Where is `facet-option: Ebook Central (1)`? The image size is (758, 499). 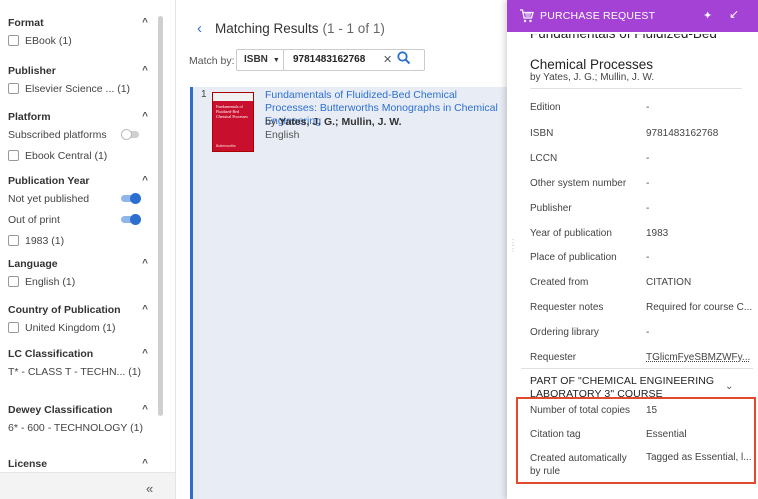
facet-option: Ebook Central (1) is located at coordinates (82, 156).